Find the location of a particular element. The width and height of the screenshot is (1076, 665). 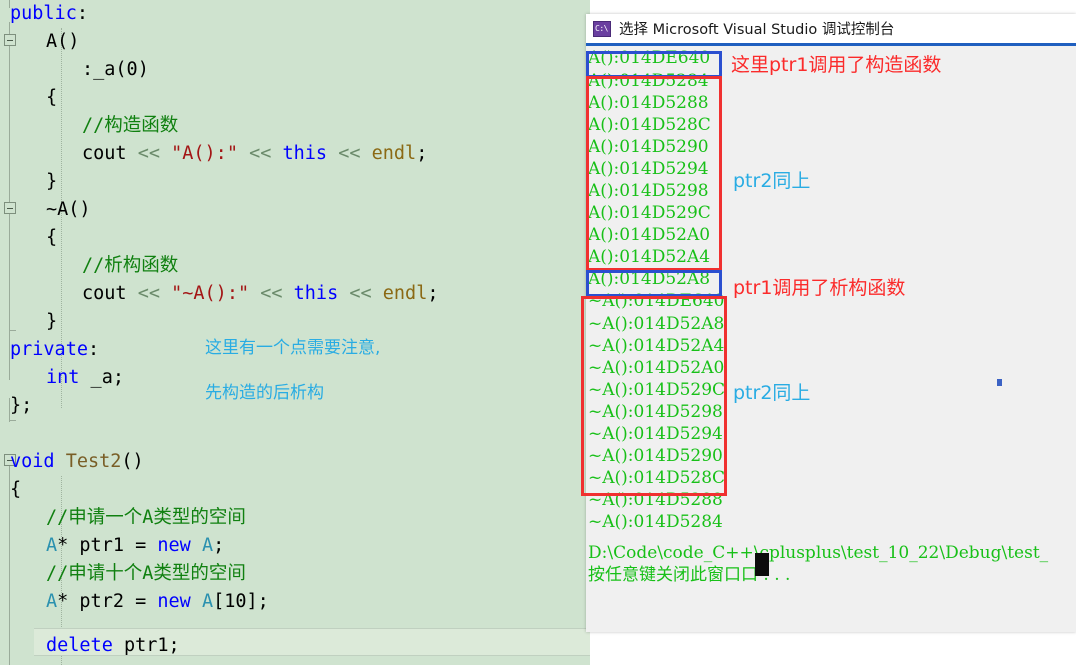

code-line: public: is located at coordinates (49, 14).